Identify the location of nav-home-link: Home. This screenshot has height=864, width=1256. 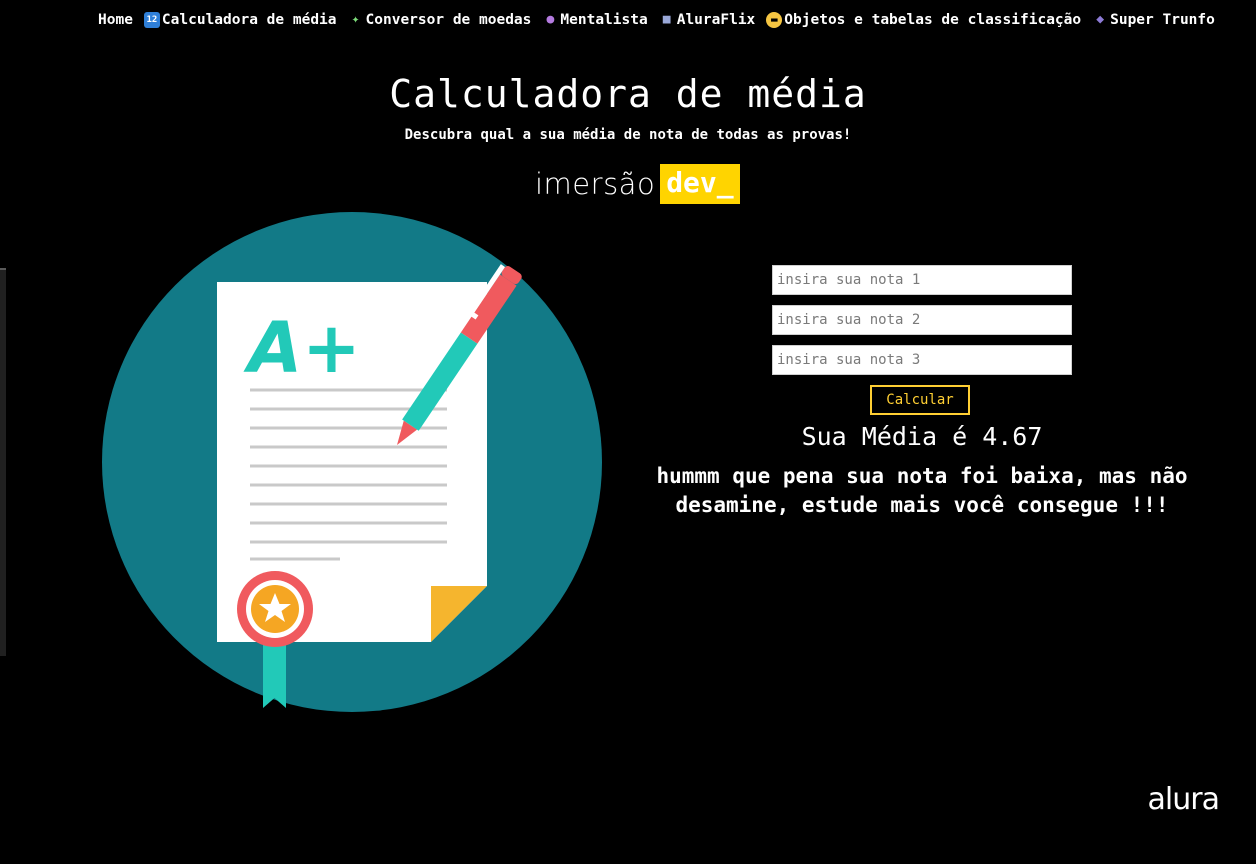
(115, 20).